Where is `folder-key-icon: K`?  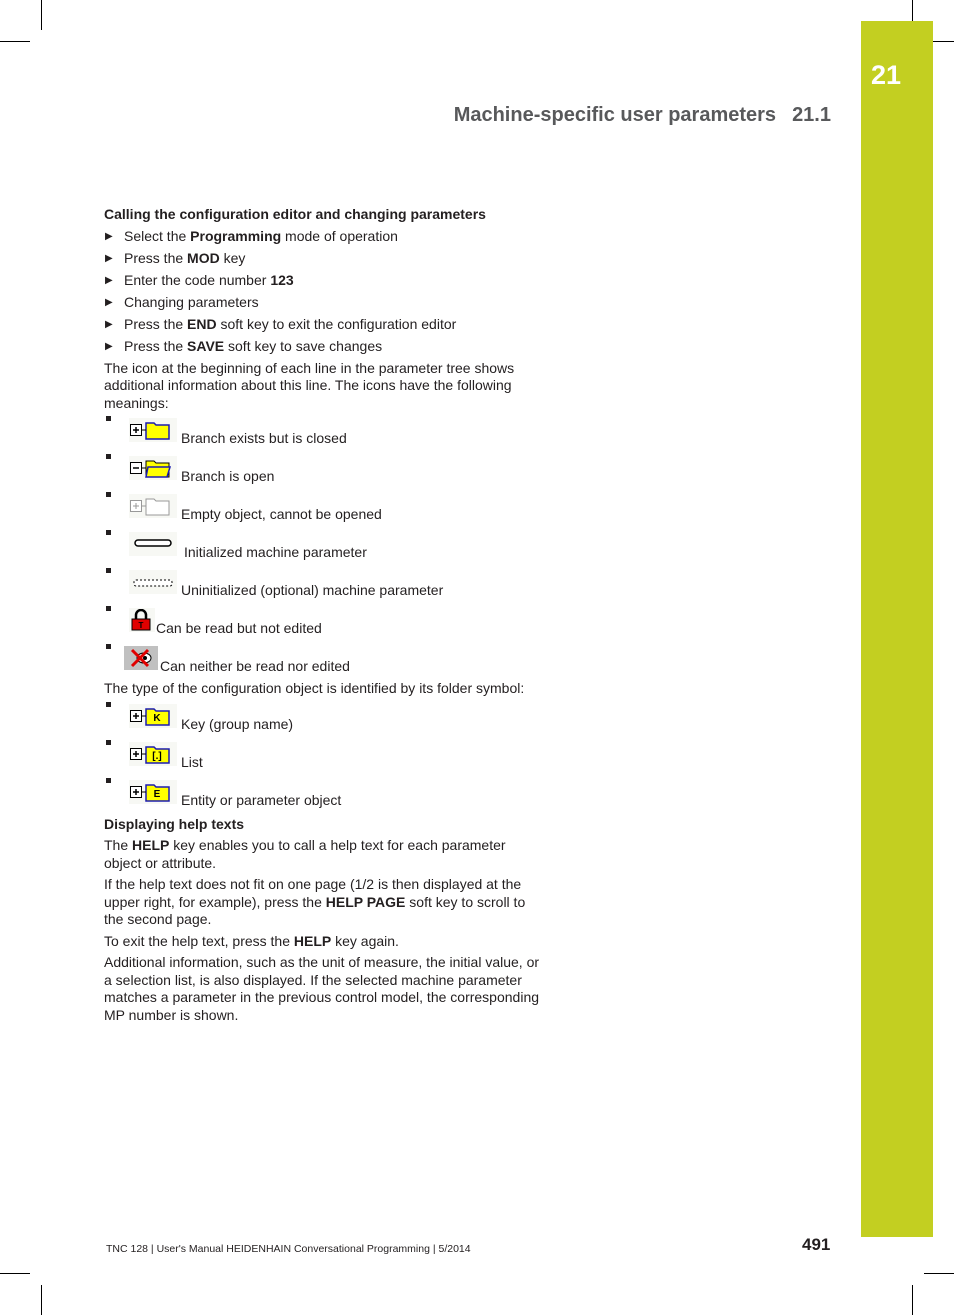
folder-key-icon: K is located at coordinates (153, 715).